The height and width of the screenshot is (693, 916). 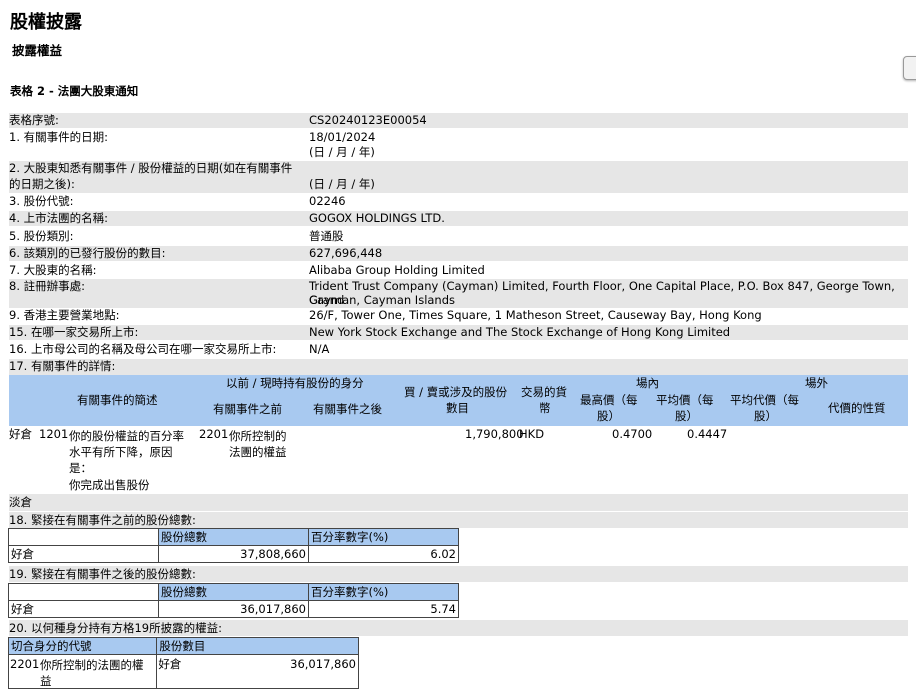 I want to click on sec20-position: 好倉, so click(x=170, y=664).